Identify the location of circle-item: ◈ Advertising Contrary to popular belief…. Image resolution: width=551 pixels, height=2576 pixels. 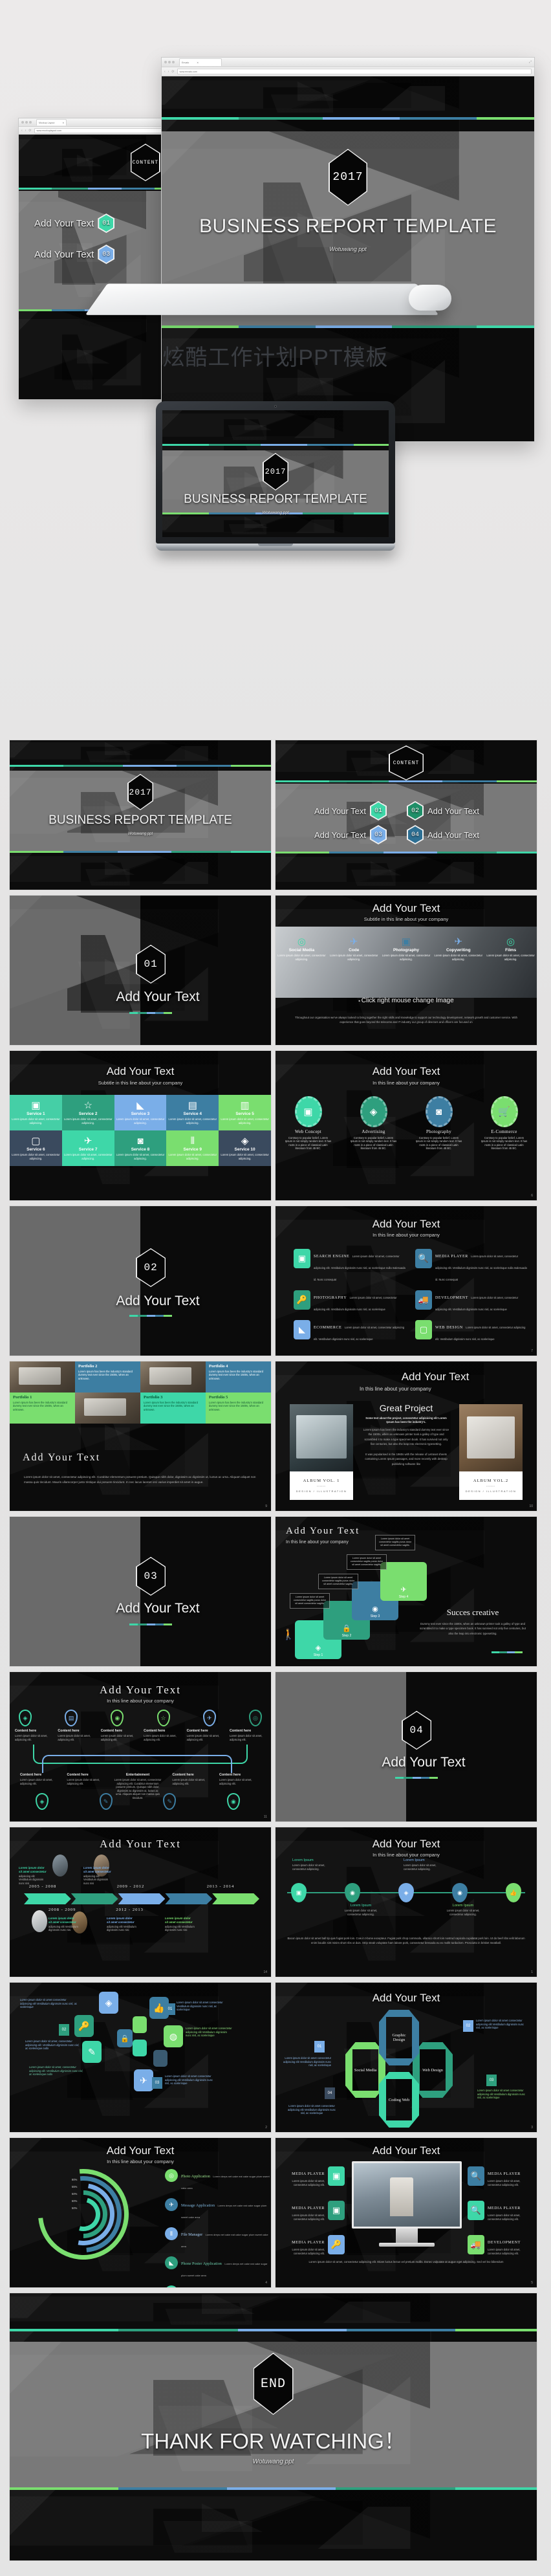
(373, 1123).